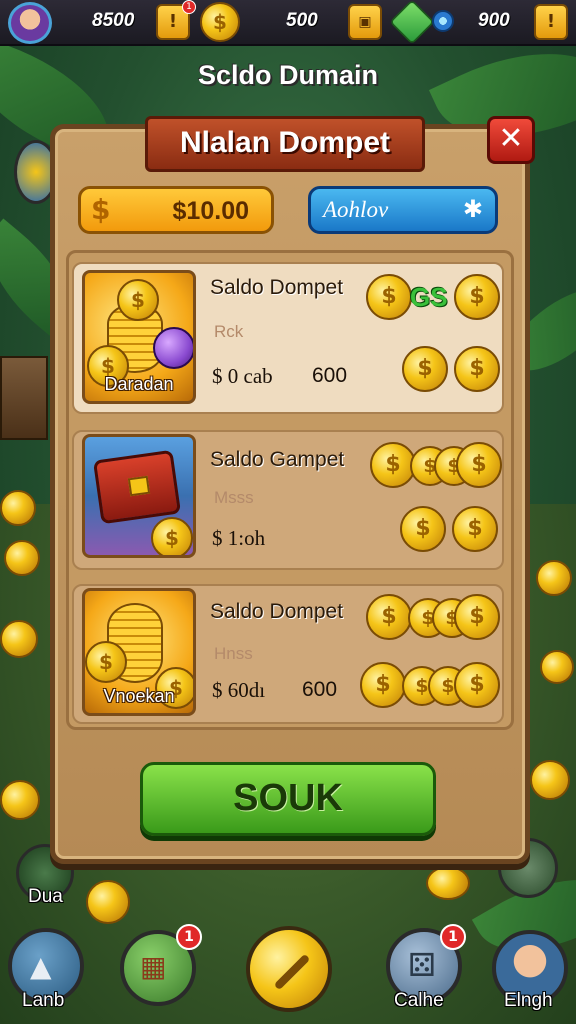 The image size is (576, 1024). Describe the element at coordinates (419, 1000) in the screenshot. I see `nav-label-4: Calhe` at that location.